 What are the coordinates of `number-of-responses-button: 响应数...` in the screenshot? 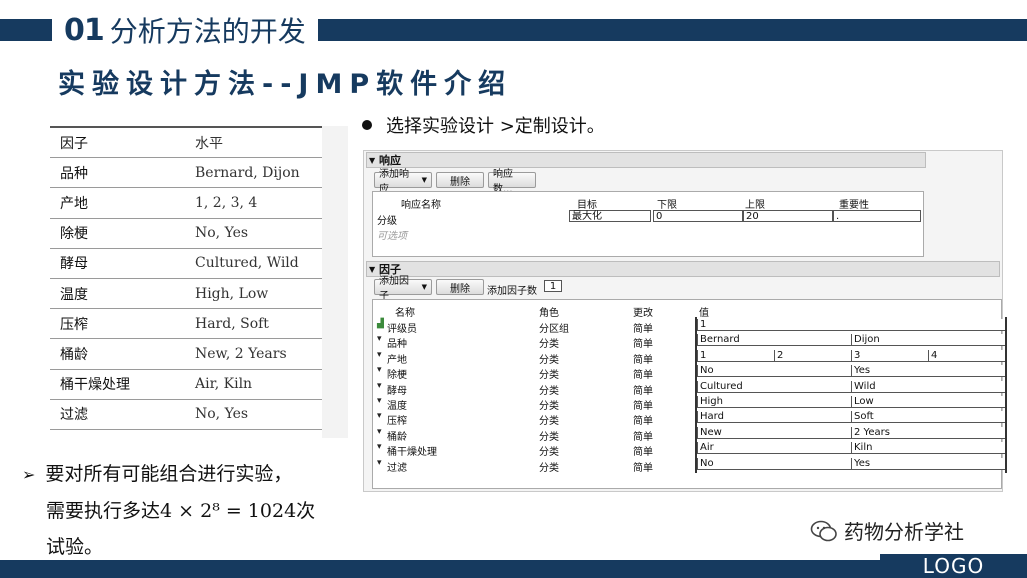 It's located at (512, 182).